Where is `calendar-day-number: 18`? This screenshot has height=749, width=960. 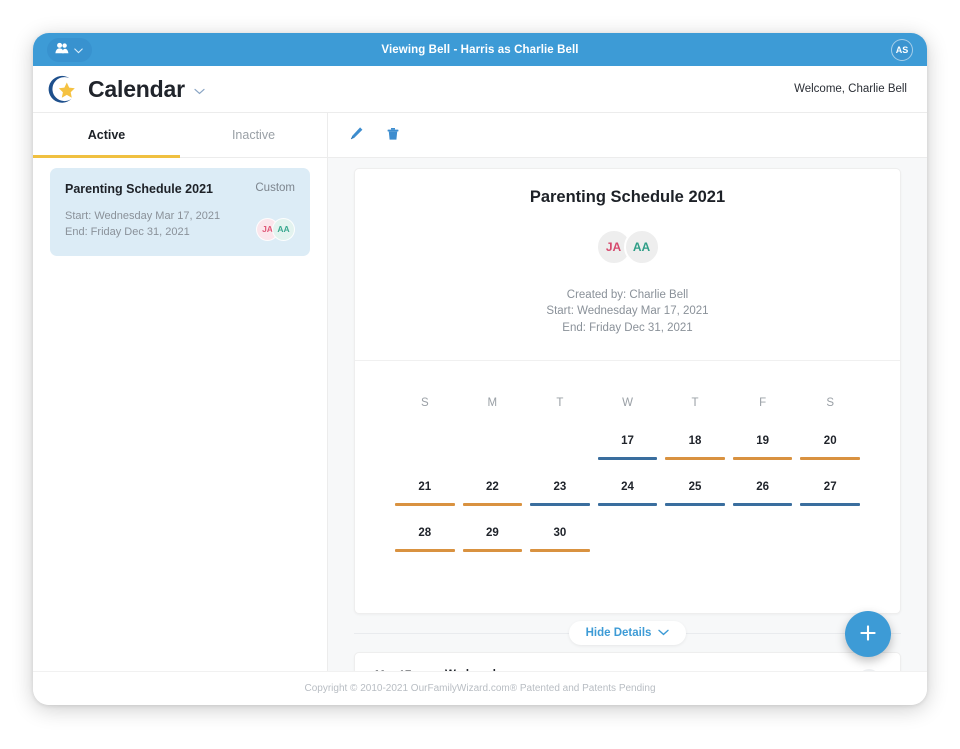 calendar-day-number: 18 is located at coordinates (695, 440).